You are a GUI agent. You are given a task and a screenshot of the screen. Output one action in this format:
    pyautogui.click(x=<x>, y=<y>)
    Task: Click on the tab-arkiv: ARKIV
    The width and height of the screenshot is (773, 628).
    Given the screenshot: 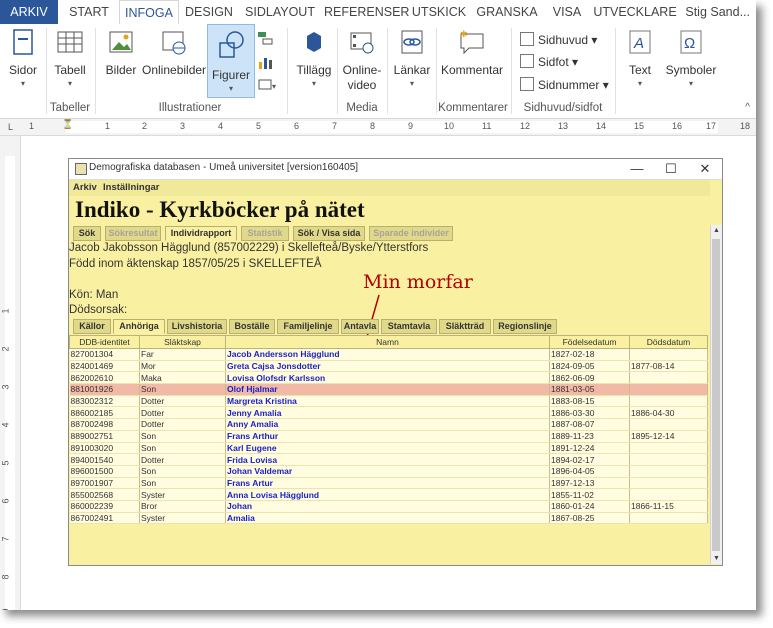 What is the action you would take?
    pyautogui.click(x=29, y=12)
    